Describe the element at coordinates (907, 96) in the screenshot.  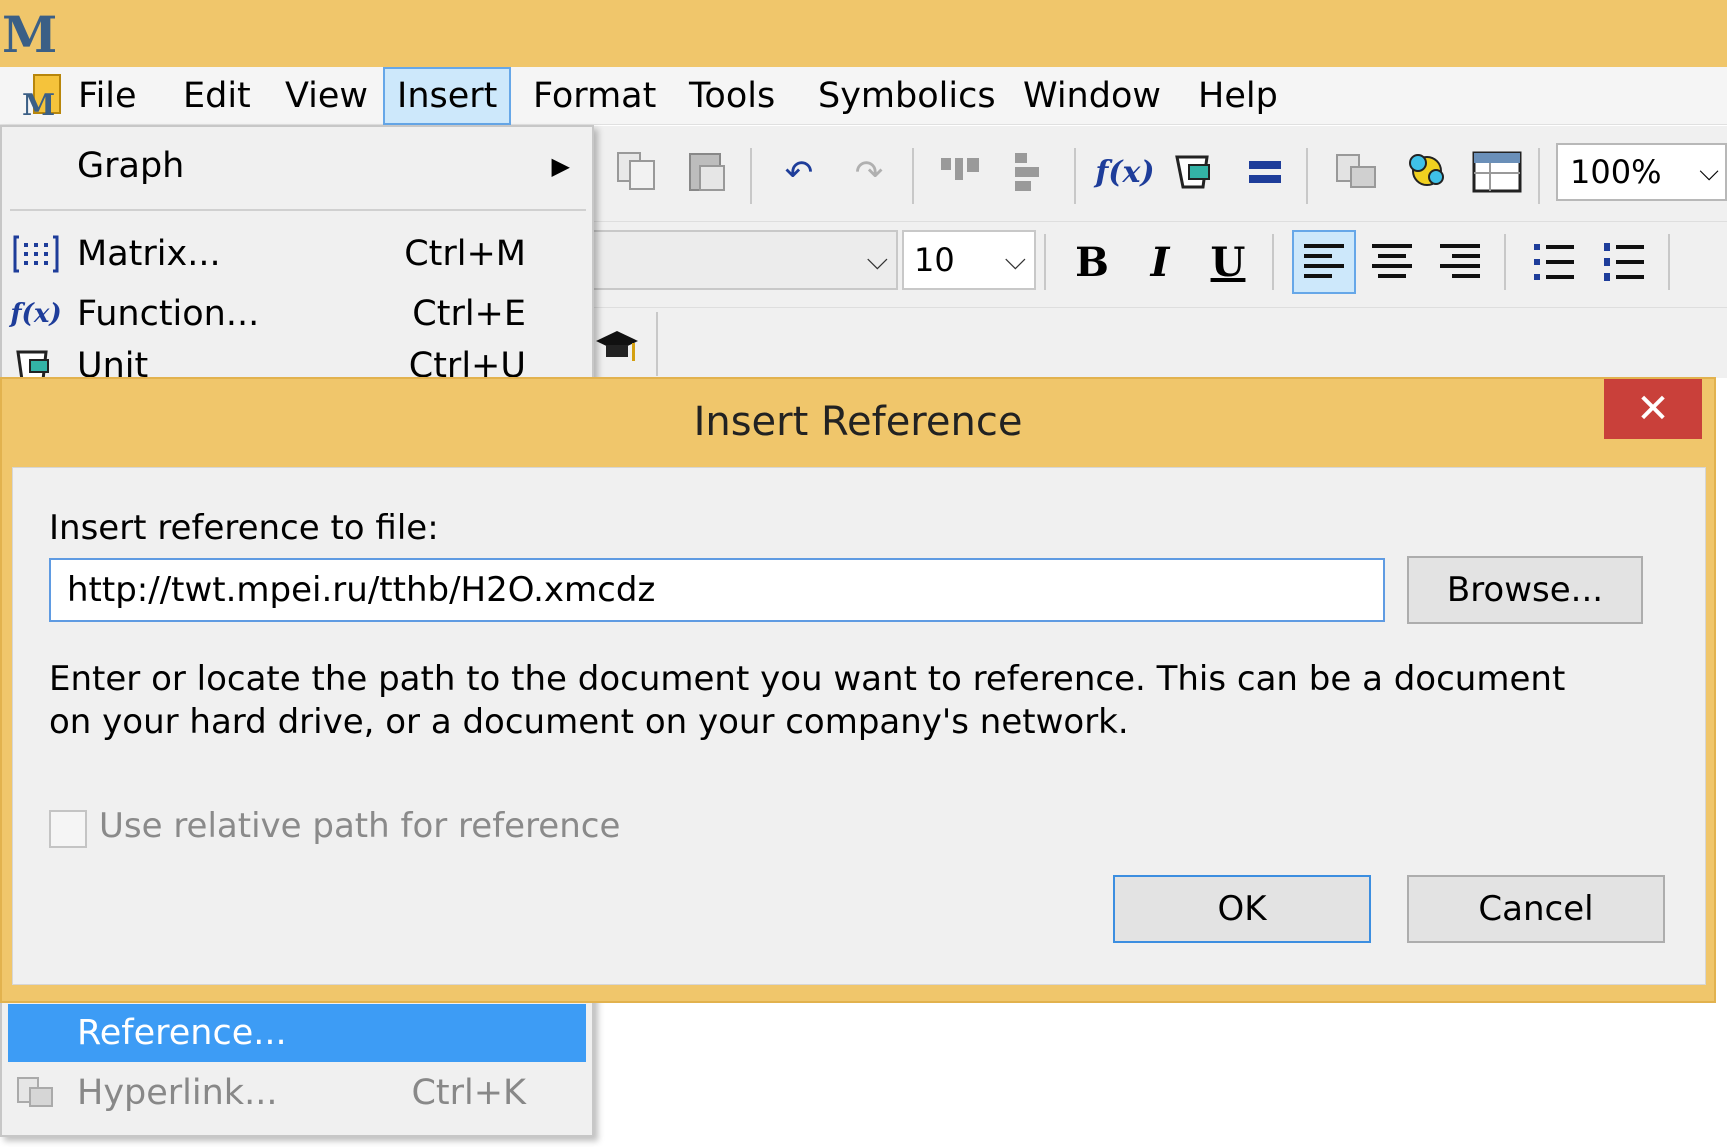
I see `menu-symbolics: Symbolics` at that location.